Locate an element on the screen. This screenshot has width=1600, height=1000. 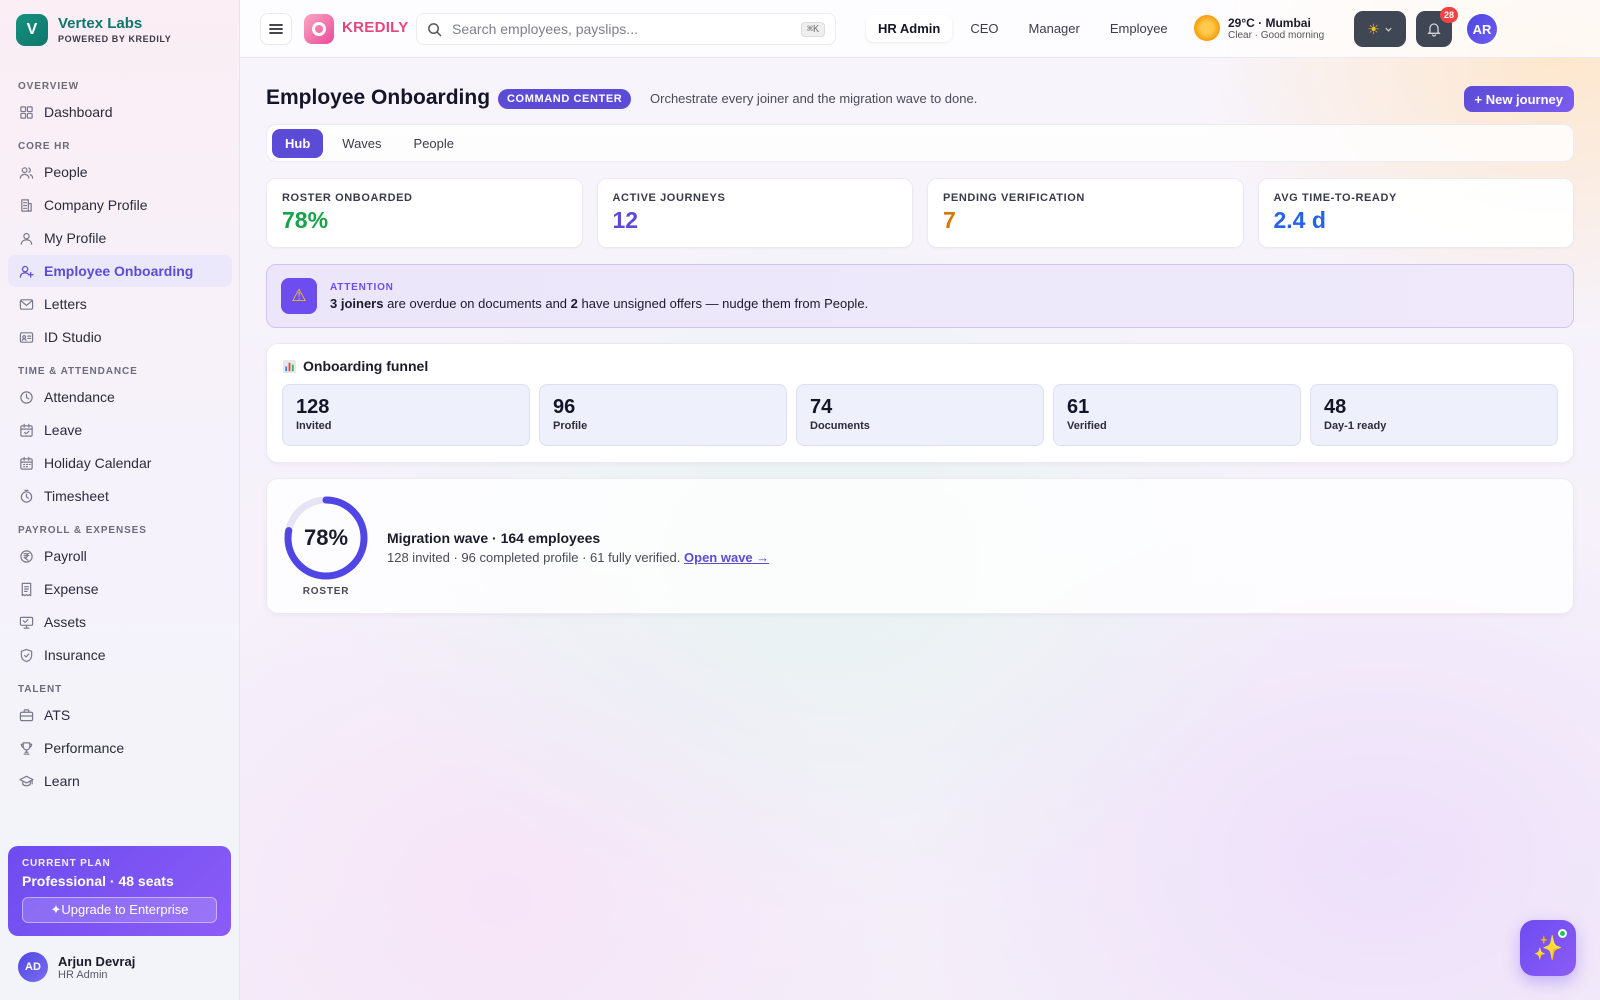
sidebar-item-employee-onboarding: Employee Onboarding is located at coordinates (120, 271).